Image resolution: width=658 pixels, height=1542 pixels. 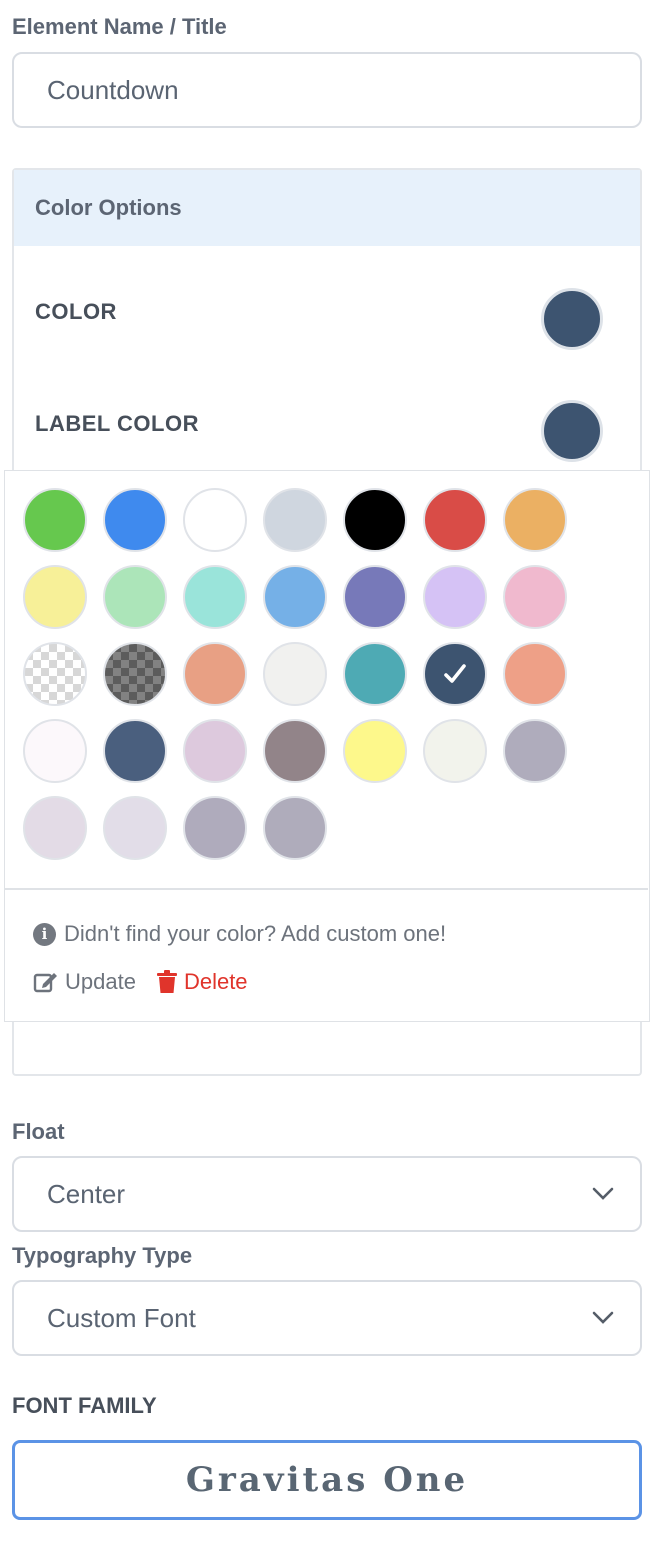 I want to click on float-label: Float, so click(x=38, y=1131).